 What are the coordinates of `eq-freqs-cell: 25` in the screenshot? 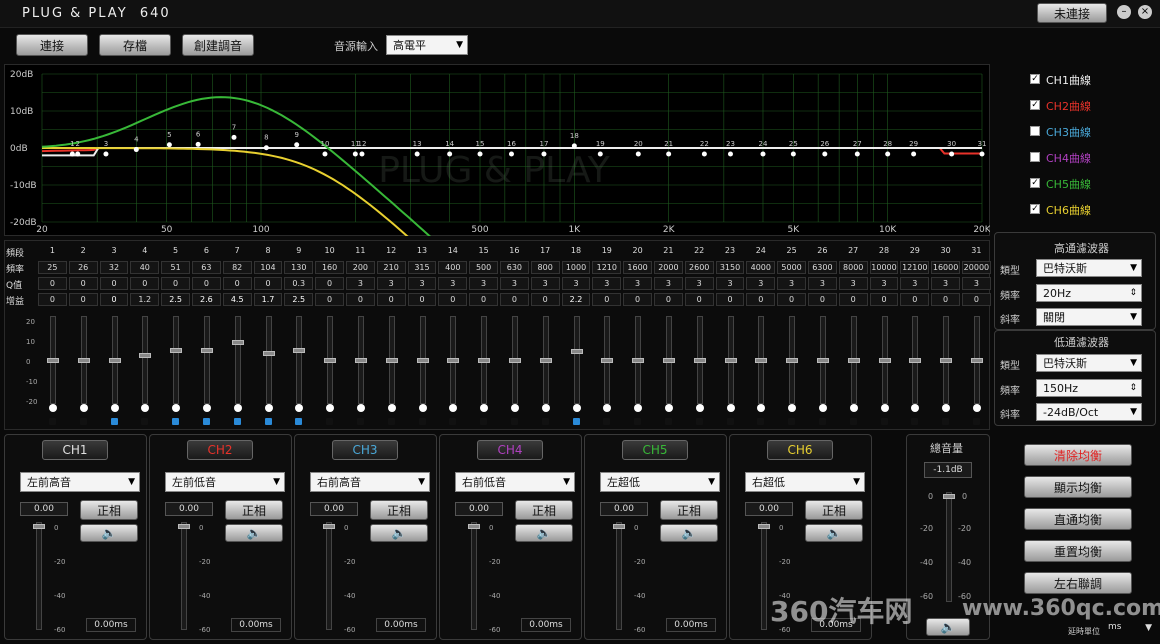 It's located at (52, 267).